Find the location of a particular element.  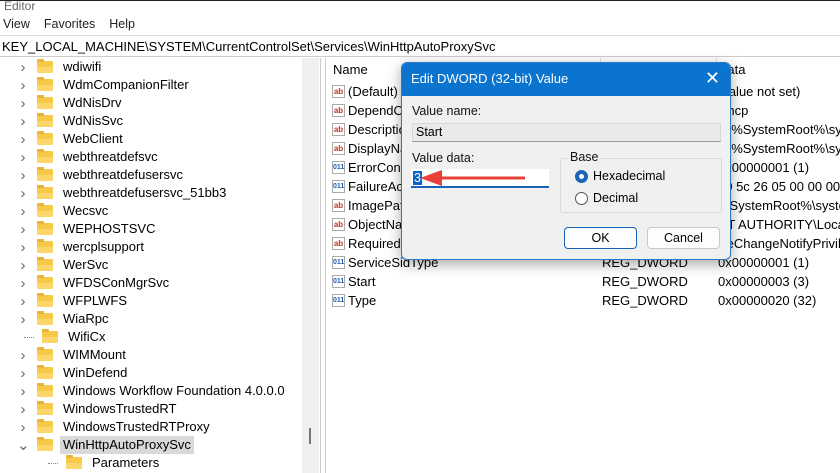

tree-item: › WinDefend is located at coordinates (65, 373).